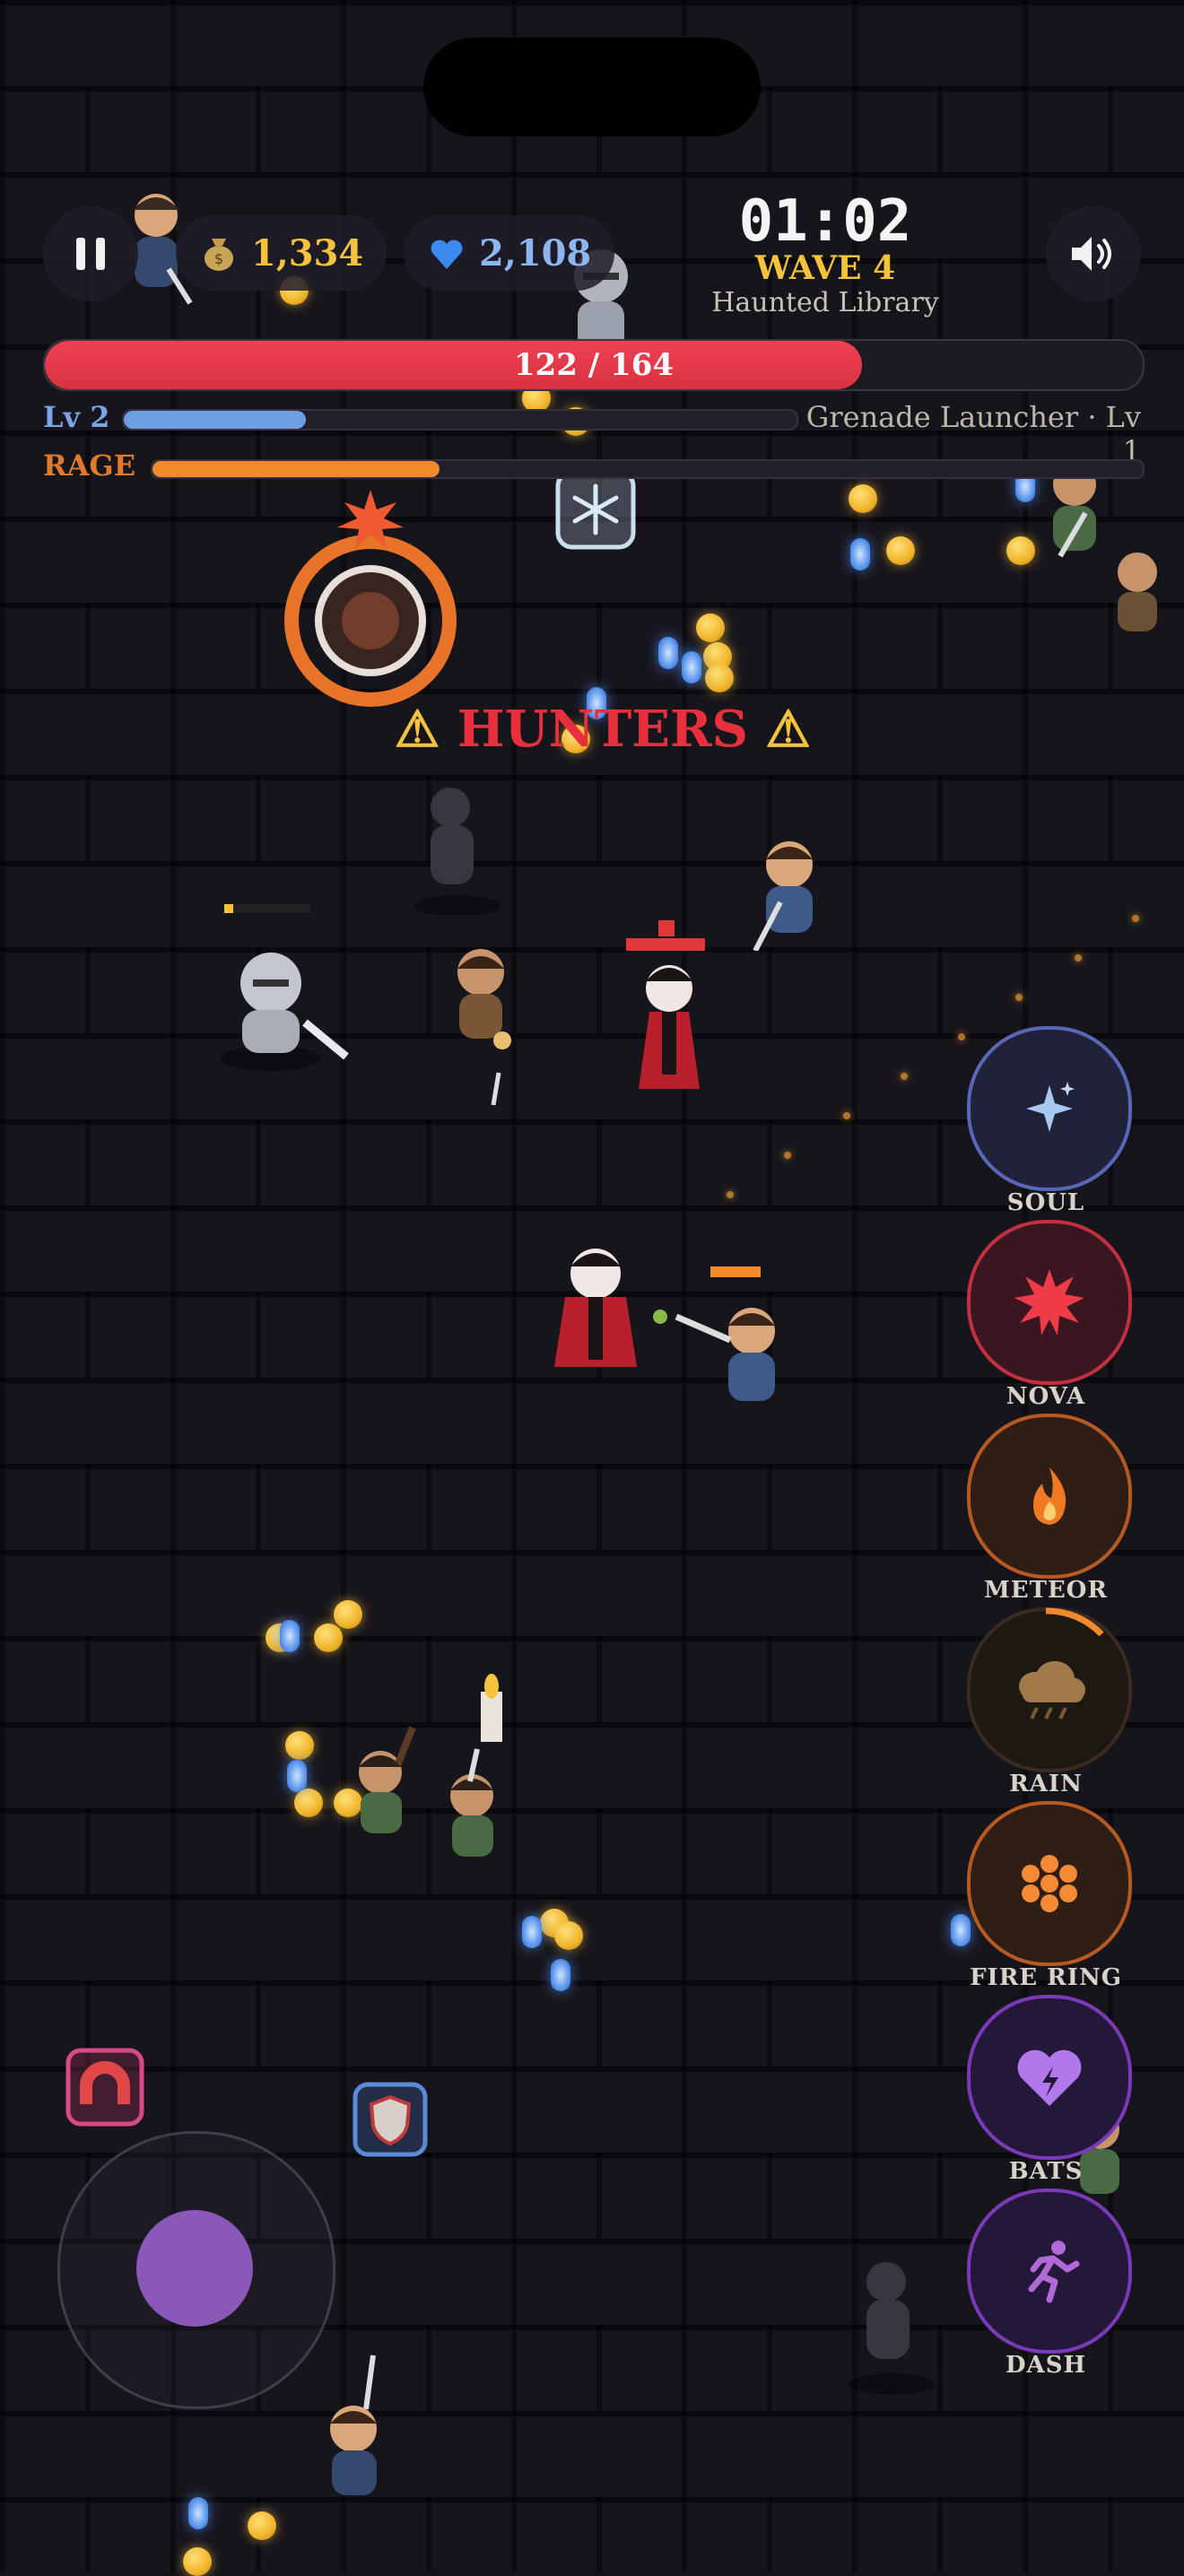 The image size is (1184, 2576). What do you see at coordinates (105, 2087) in the screenshot?
I see `magnet-pickup` at bounding box center [105, 2087].